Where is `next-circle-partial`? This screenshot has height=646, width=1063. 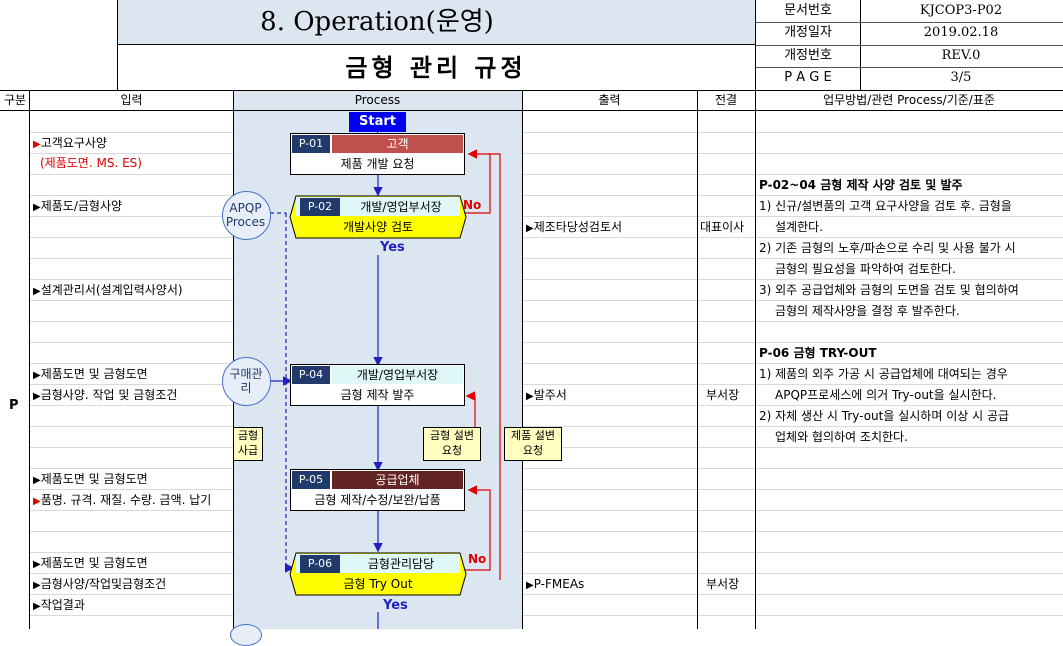
next-circle-partial is located at coordinates (246, 635).